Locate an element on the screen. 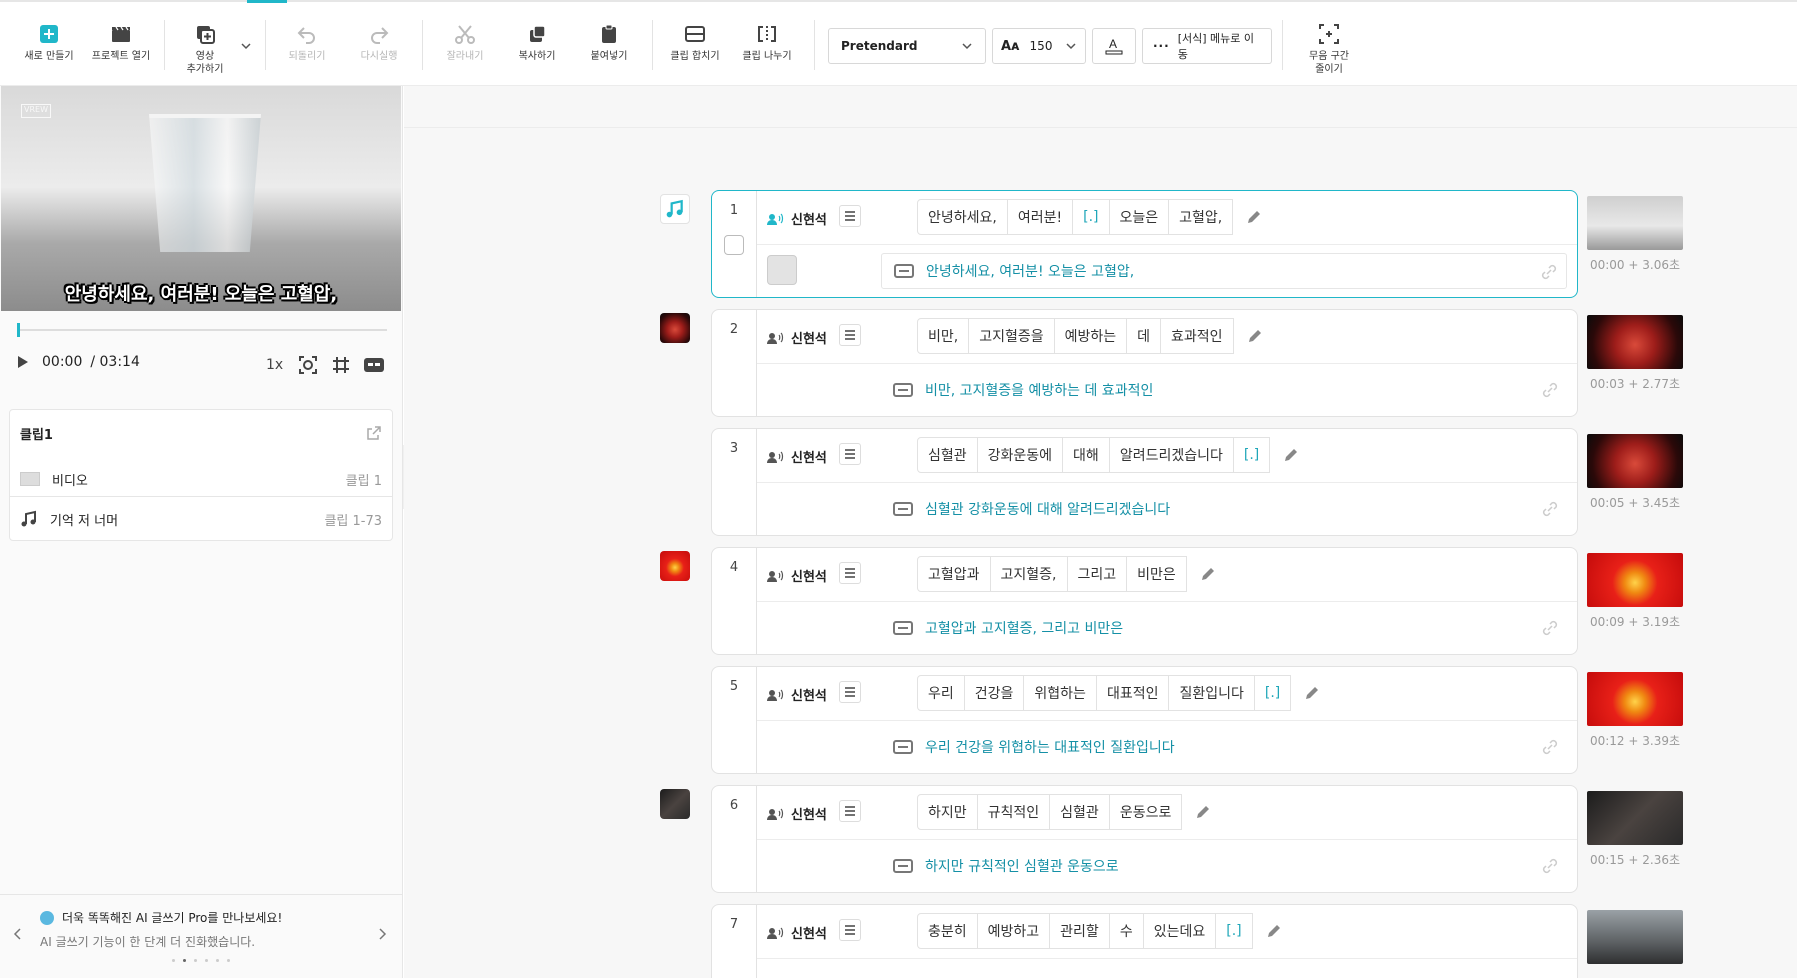 This screenshot has height=978, width=1797. split-clip-button: 클립 나누기 is located at coordinates (767, 39).